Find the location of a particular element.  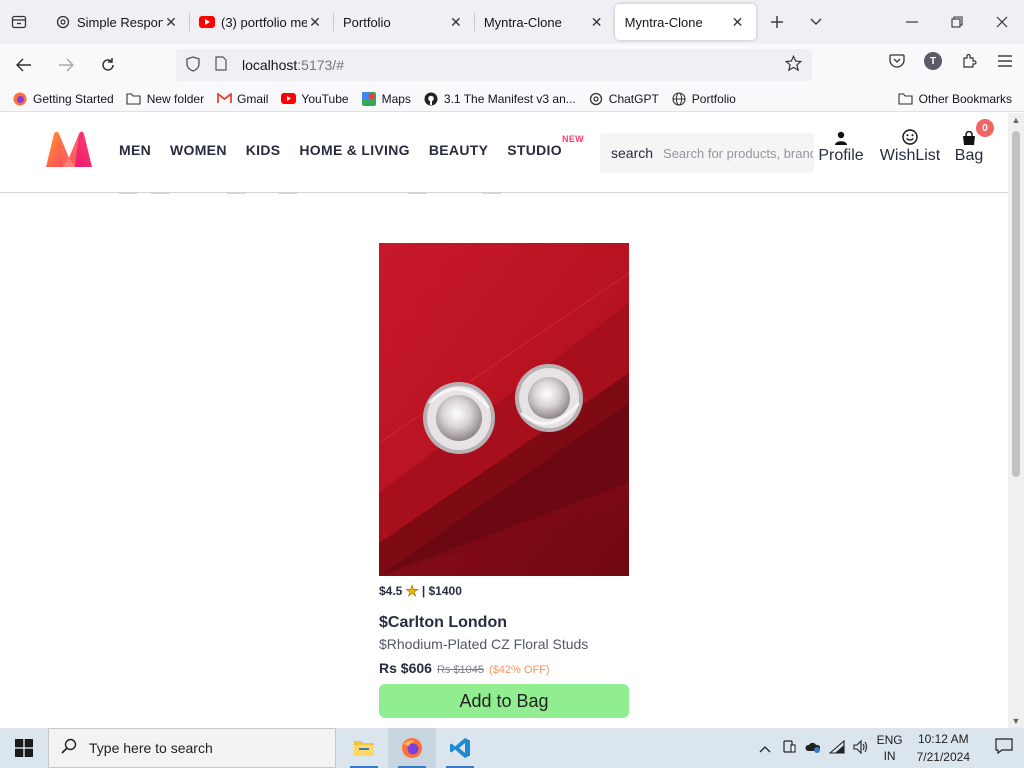

current-price: Rs $606 is located at coordinates (405, 668).